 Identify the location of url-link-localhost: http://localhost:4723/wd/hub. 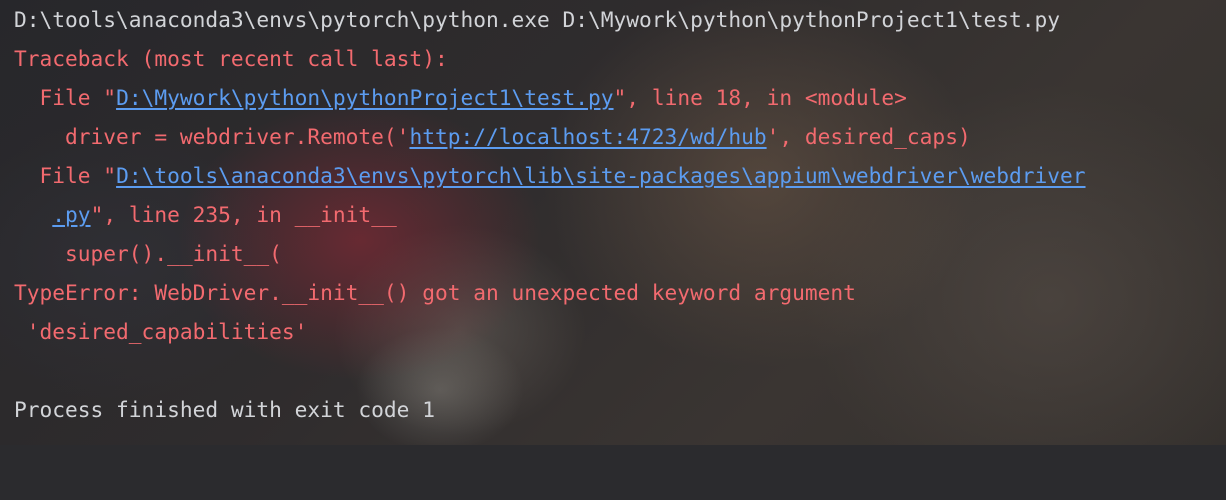
(587, 136).